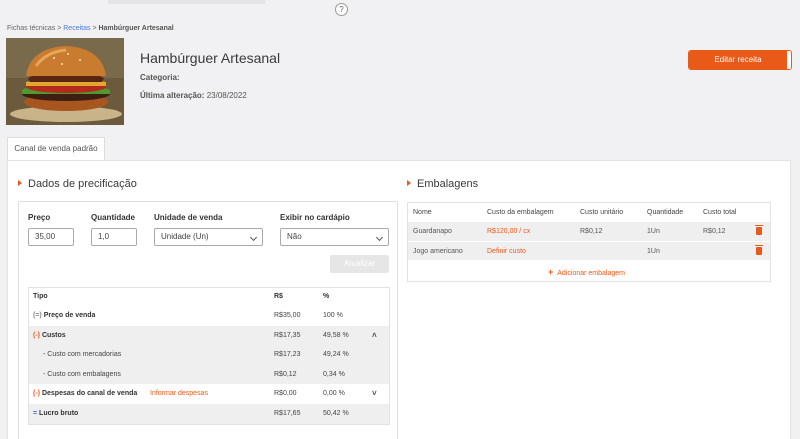  I want to click on update-button: Atualizar, so click(359, 264).